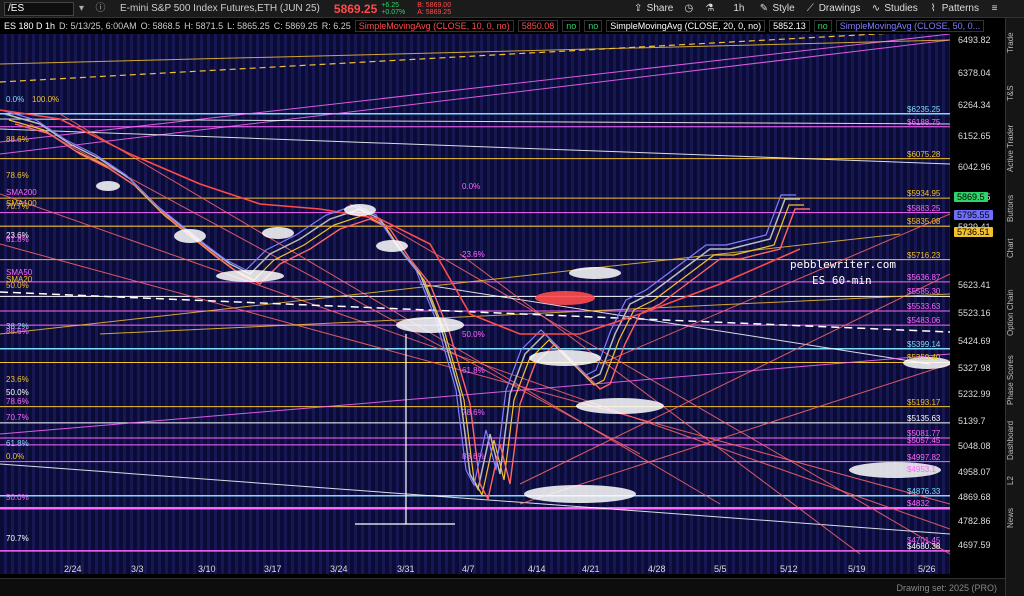 This screenshot has width=1024, height=596. What do you see at coordinates (393, 12) in the screenshot?
I see `change-percent: +0.07%` at bounding box center [393, 12].